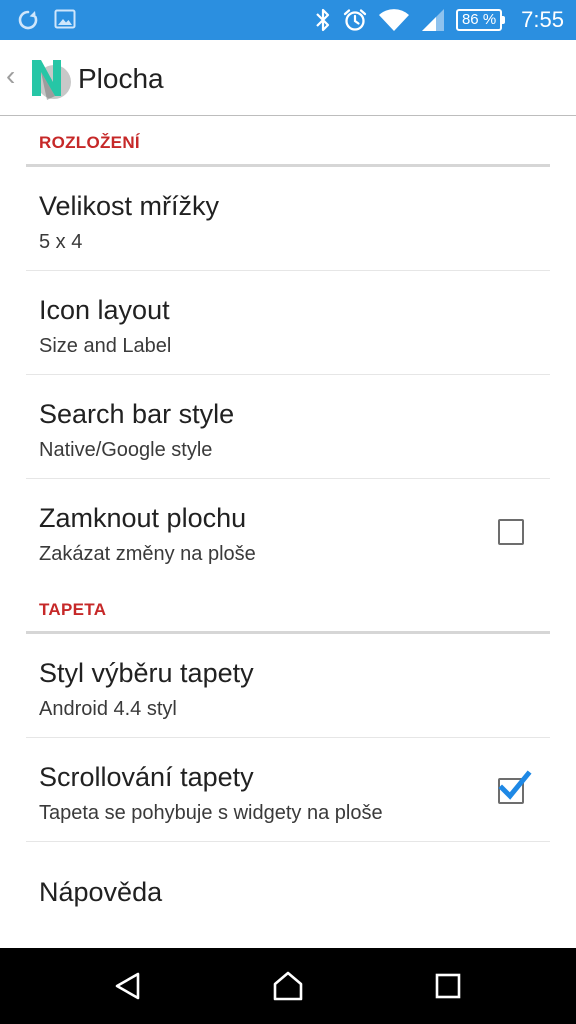  What do you see at coordinates (288, 894) in the screenshot?
I see `pref-help: Nápověda` at bounding box center [288, 894].